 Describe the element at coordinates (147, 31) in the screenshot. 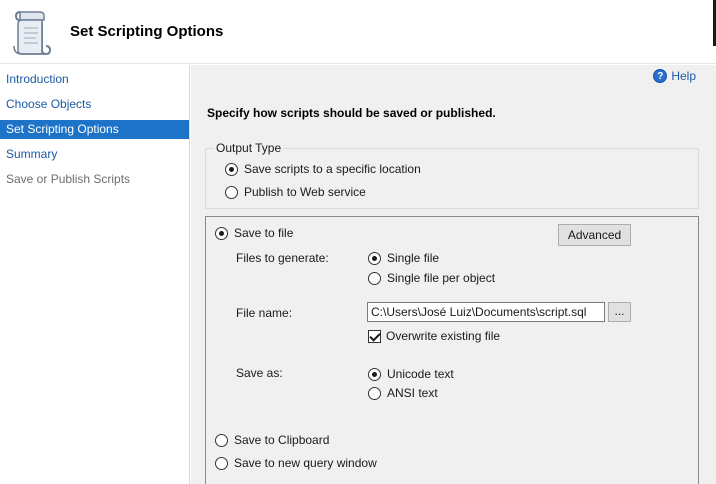

I see `page-title: Set Scripting Options` at that location.